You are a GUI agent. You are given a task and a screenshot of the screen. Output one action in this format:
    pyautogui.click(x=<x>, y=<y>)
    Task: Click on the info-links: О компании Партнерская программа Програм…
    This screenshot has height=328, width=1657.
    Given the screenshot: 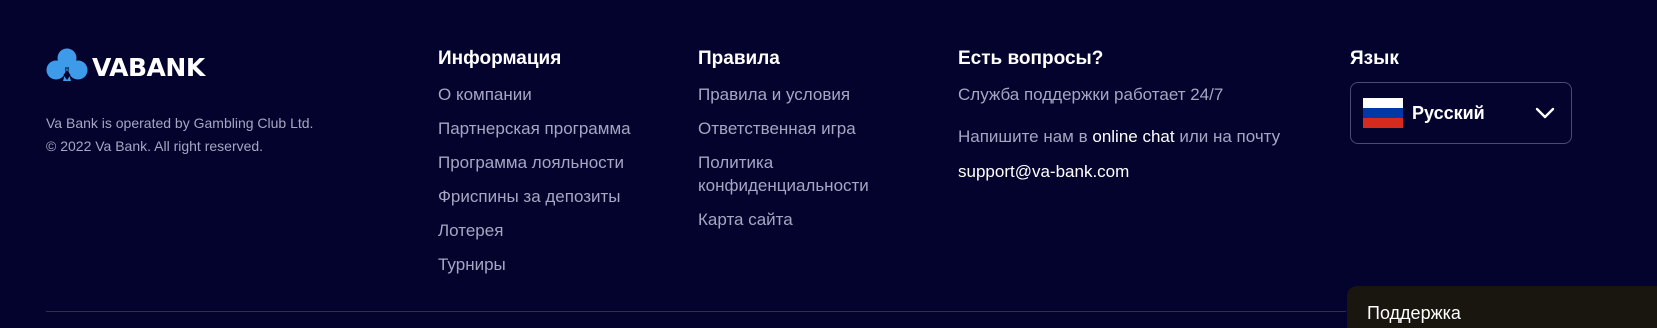 What is the action you would take?
    pyautogui.click(x=534, y=179)
    